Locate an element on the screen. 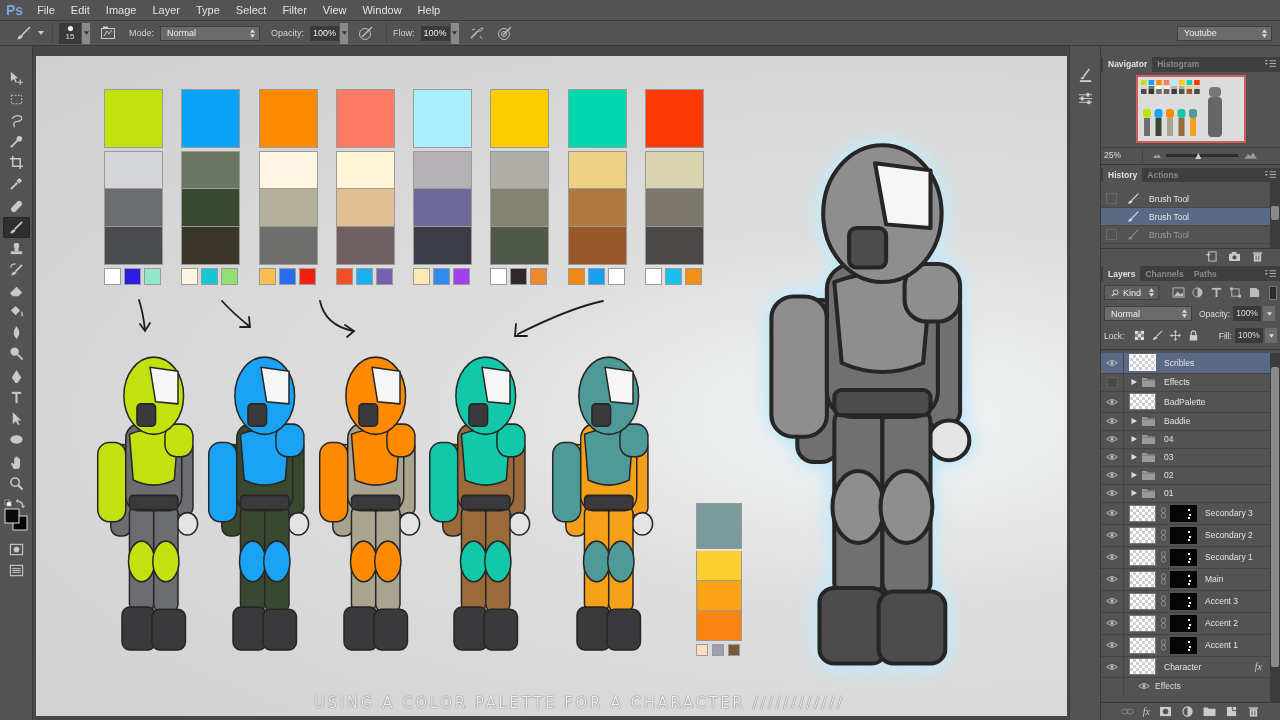 The image size is (1280, 720). airbrush-icon is located at coordinates (476, 33).